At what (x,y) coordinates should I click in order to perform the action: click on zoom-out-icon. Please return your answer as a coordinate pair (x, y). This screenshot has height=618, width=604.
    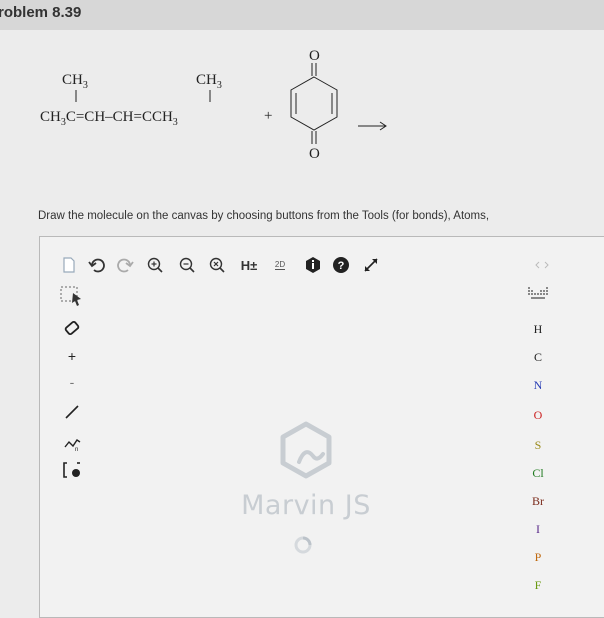
    Looking at the image, I should click on (187, 265).